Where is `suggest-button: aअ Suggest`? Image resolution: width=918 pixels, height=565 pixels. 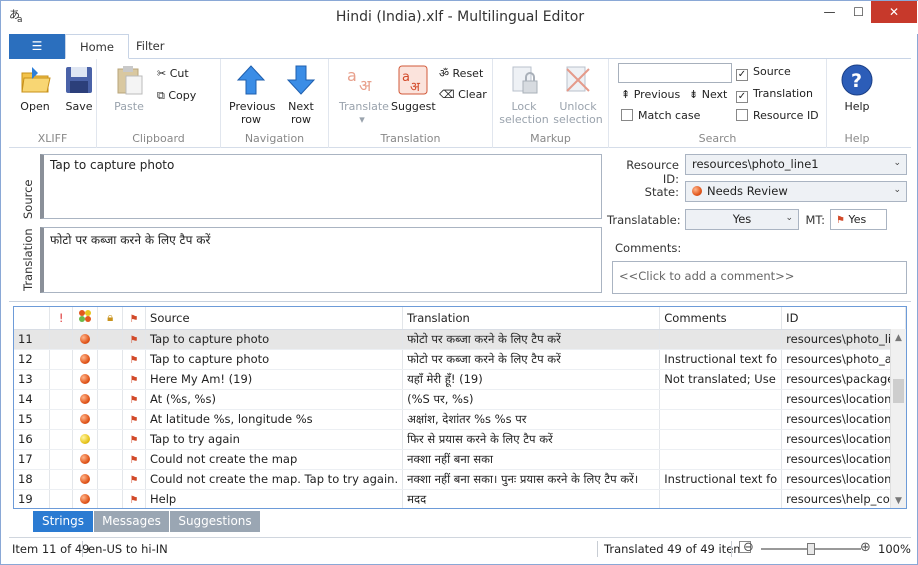 suggest-button: aअ Suggest is located at coordinates (413, 88).